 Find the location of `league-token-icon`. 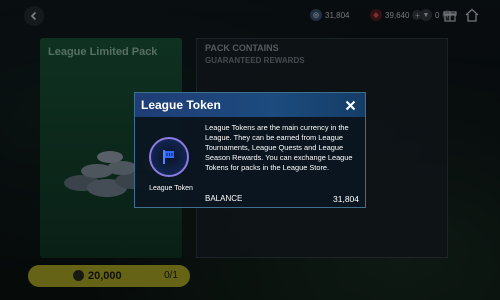

league-token-icon is located at coordinates (169, 157).